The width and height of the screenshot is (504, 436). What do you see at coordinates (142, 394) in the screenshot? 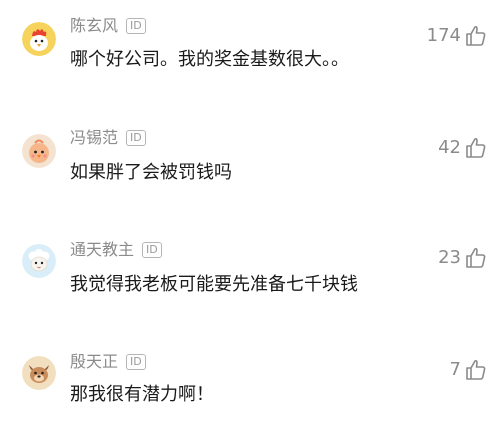
I see `comment-text: 那我很有潜力啊！` at bounding box center [142, 394].